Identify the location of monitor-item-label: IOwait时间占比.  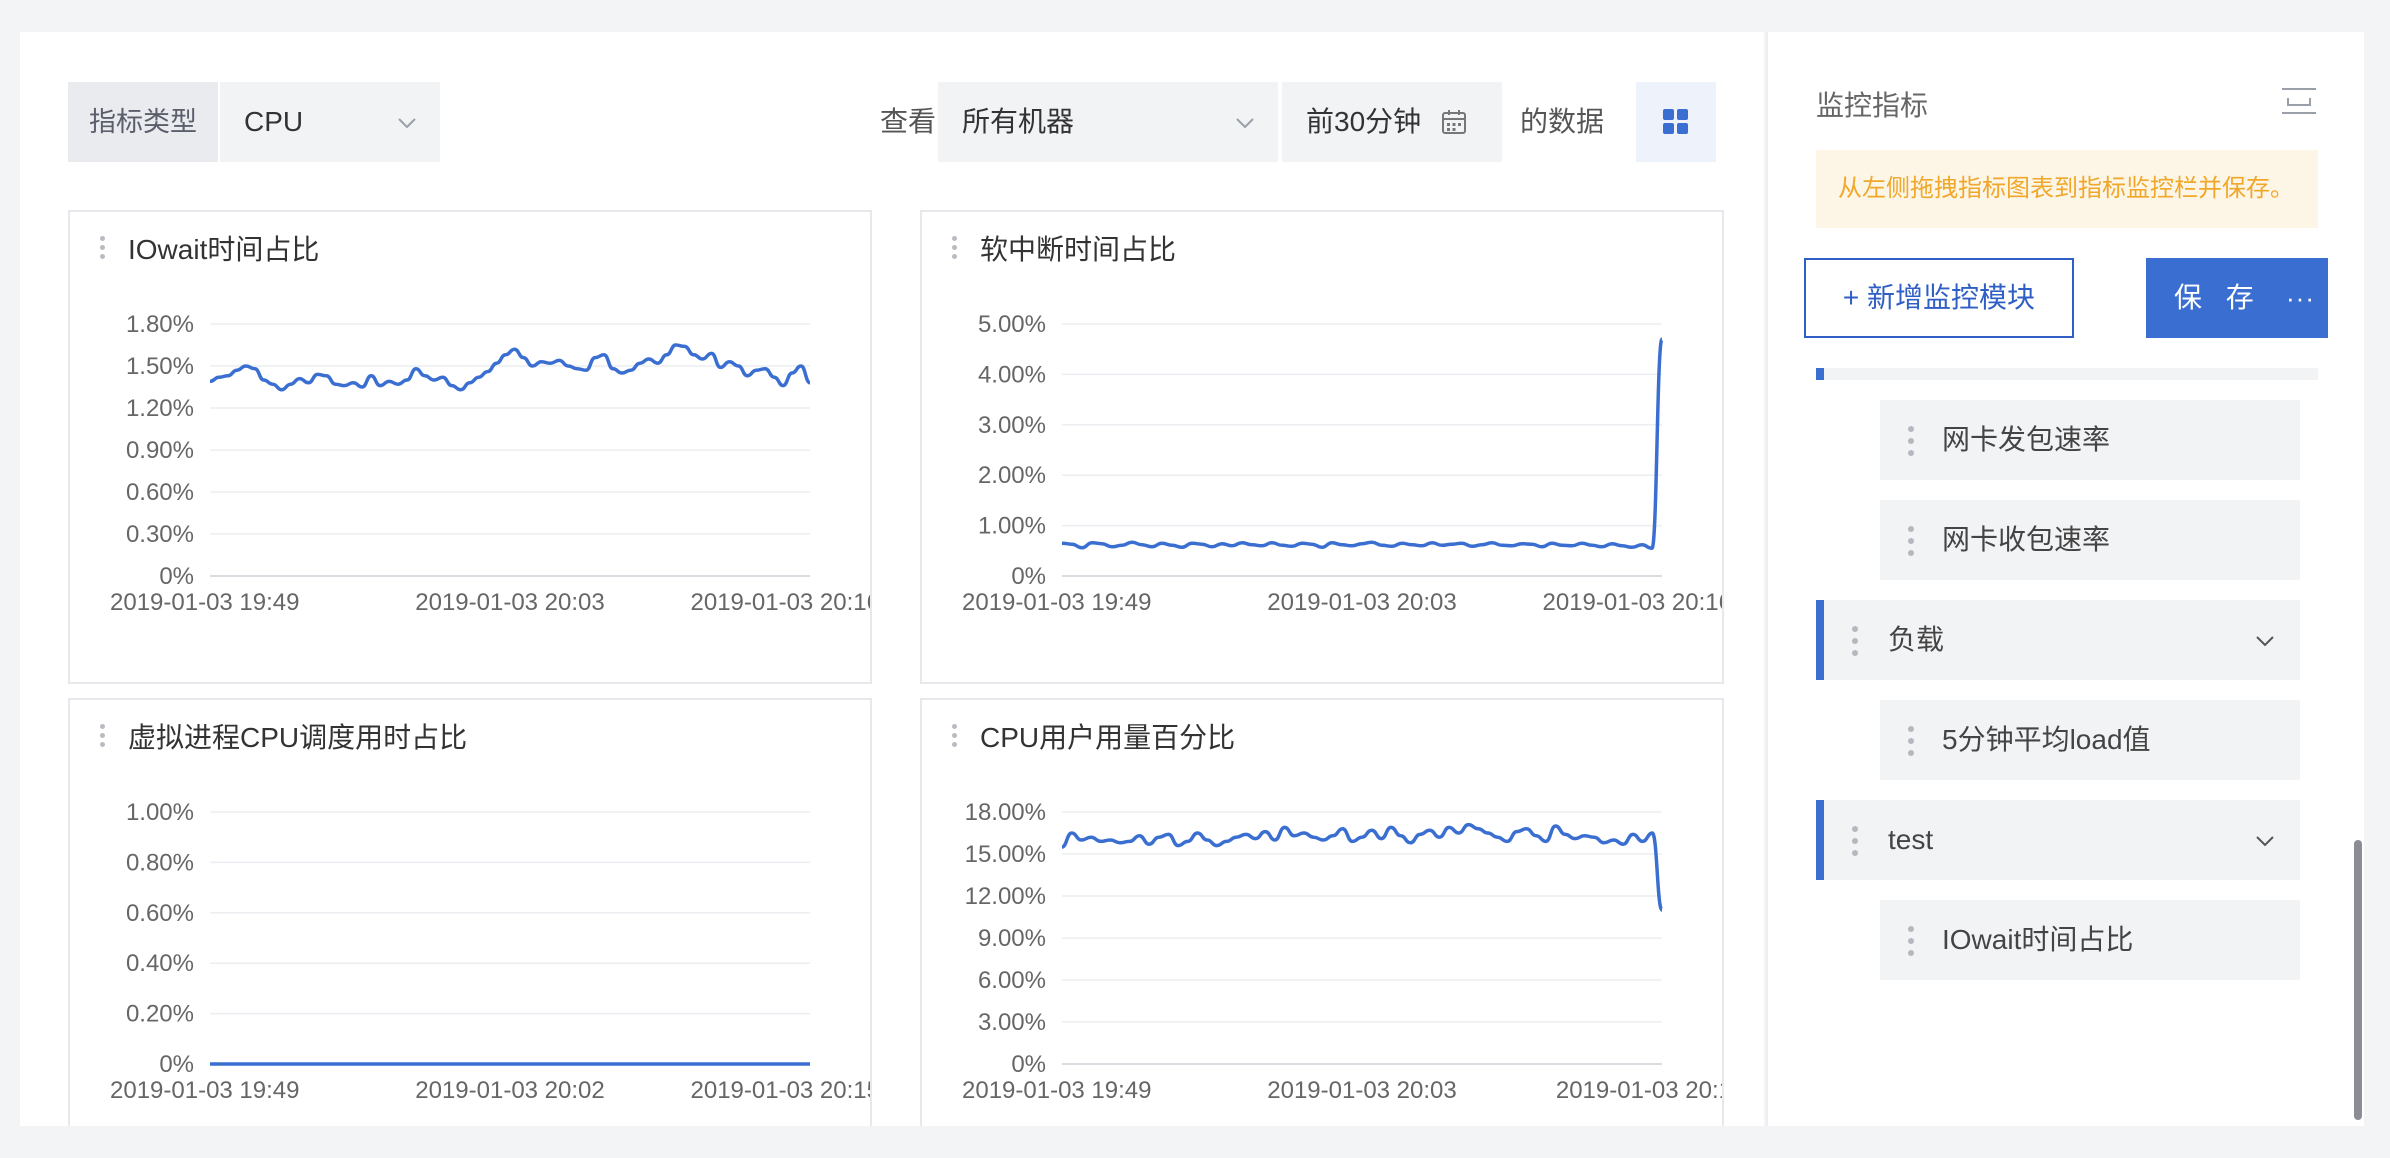
(2038, 939).